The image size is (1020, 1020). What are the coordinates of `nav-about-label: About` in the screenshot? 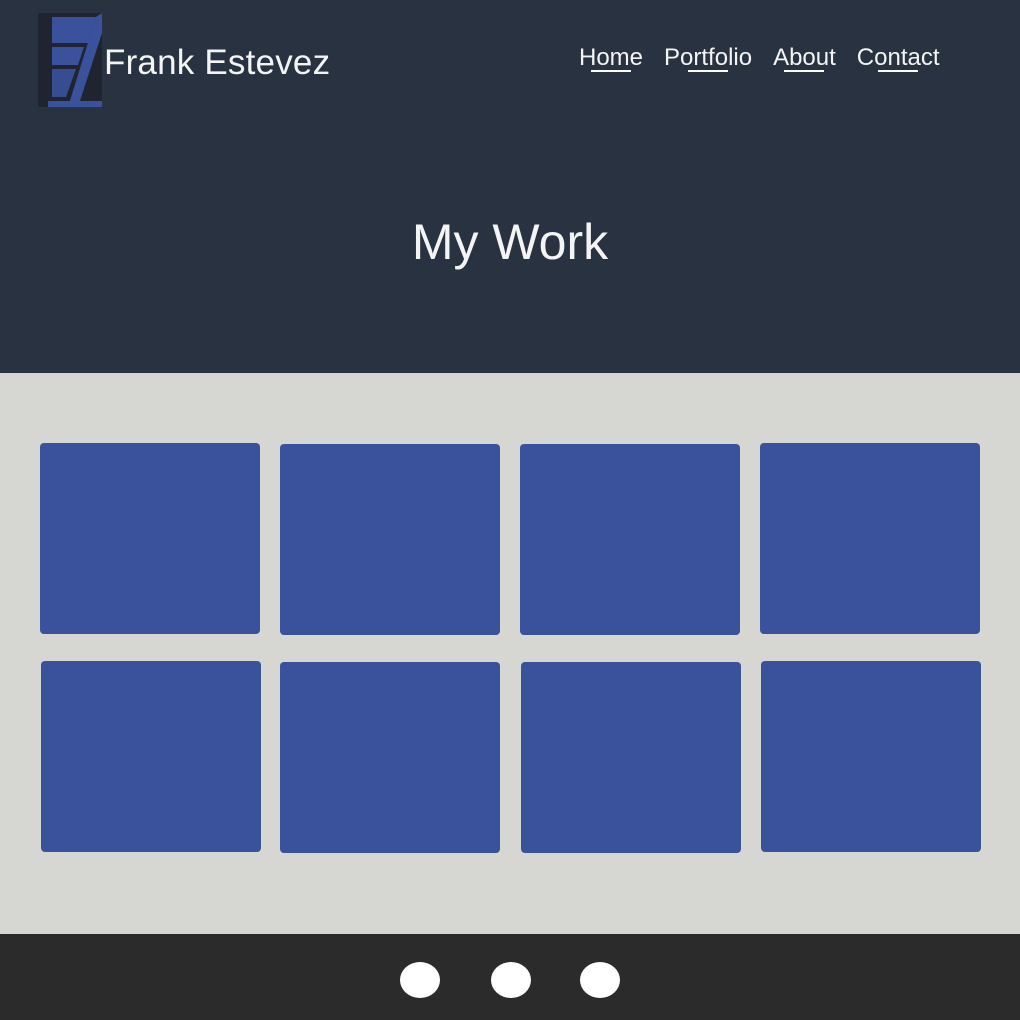 It's located at (804, 57).